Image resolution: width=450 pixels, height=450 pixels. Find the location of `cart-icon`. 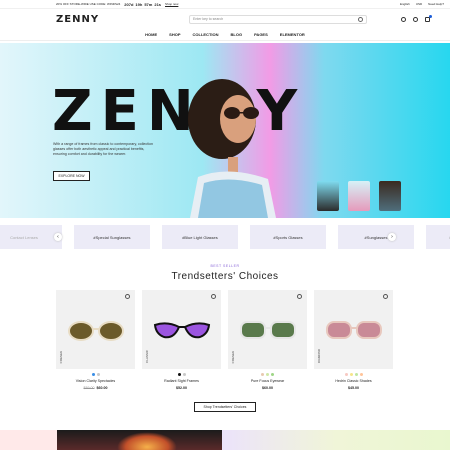

cart-icon is located at coordinates (428, 18).